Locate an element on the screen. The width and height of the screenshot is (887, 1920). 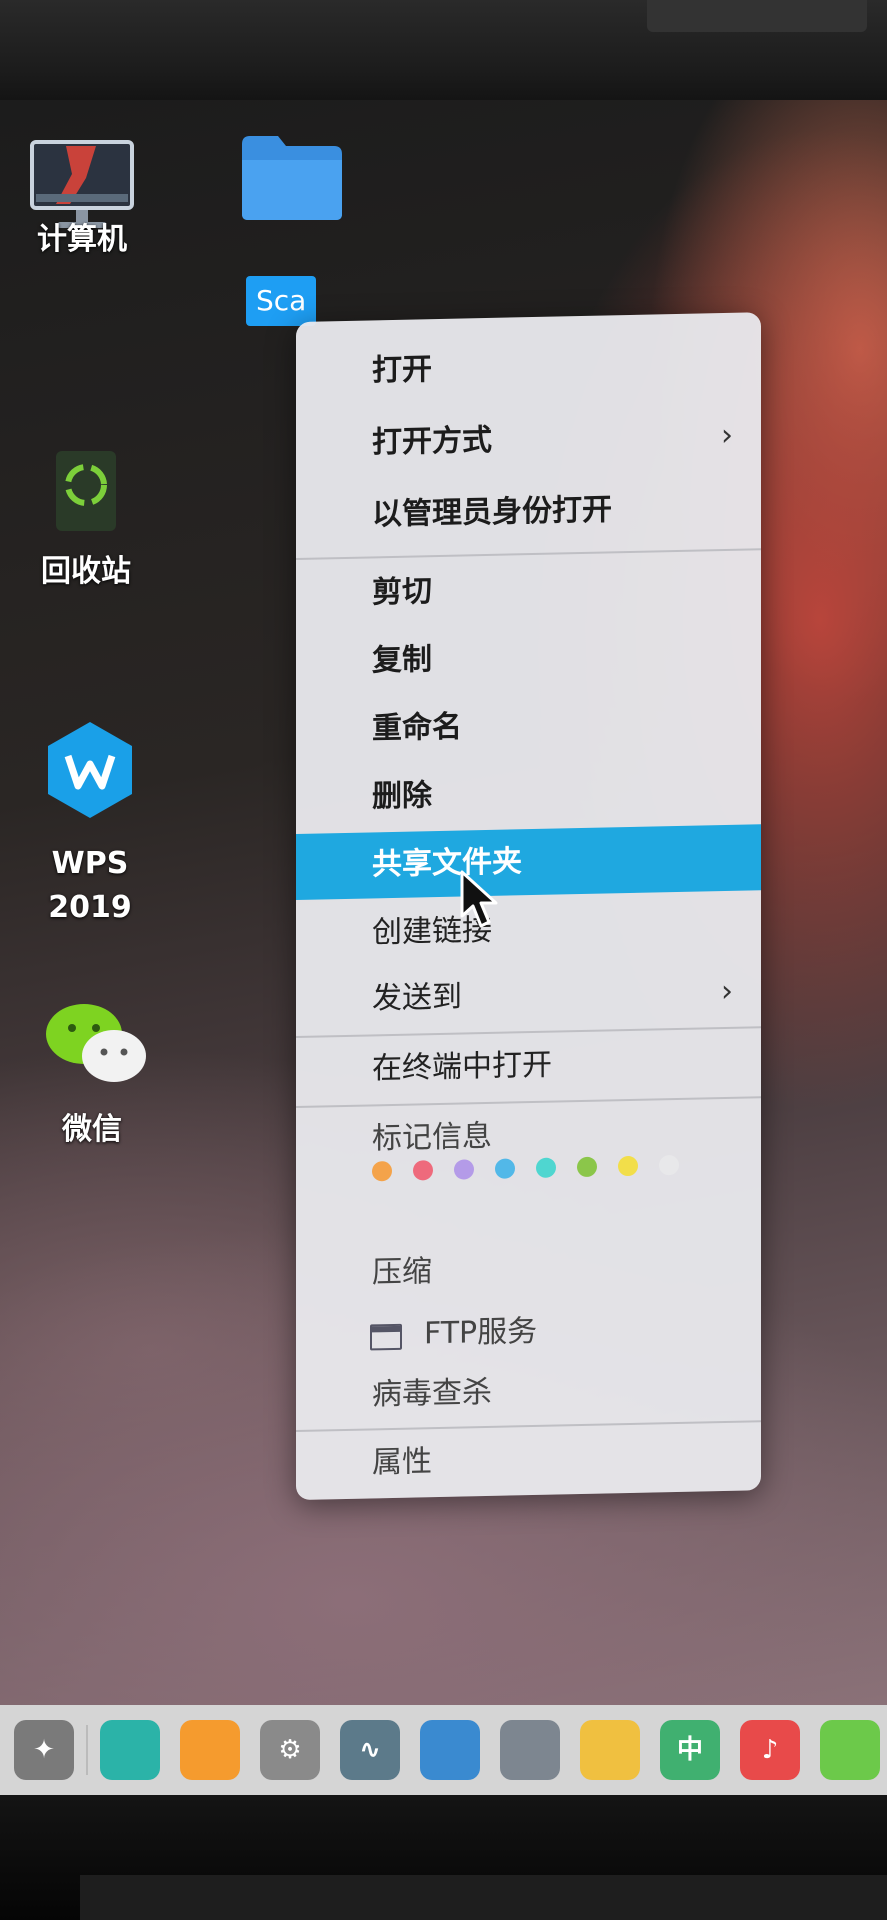
menu-item-label: 打开方式 is located at coordinates (432, 441).